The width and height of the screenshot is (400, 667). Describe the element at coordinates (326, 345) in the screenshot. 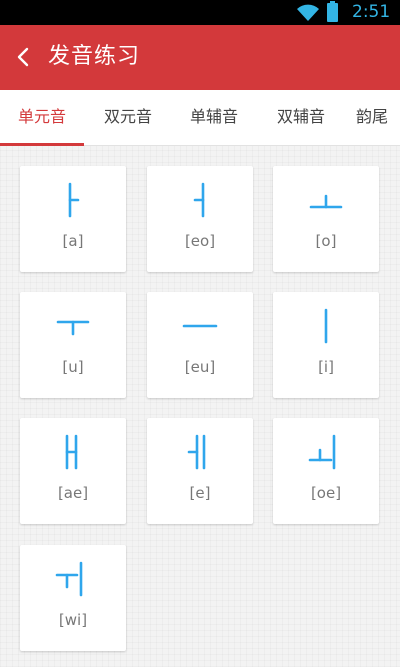

I see `vowel-card-i: [i]` at that location.